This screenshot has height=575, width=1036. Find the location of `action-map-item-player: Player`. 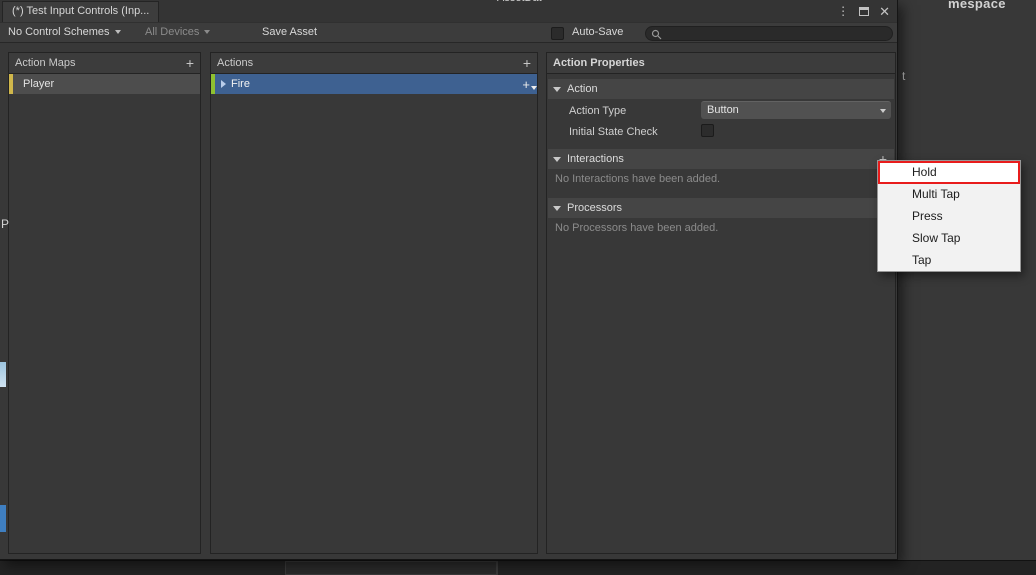

action-map-item-player: Player is located at coordinates (104, 84).